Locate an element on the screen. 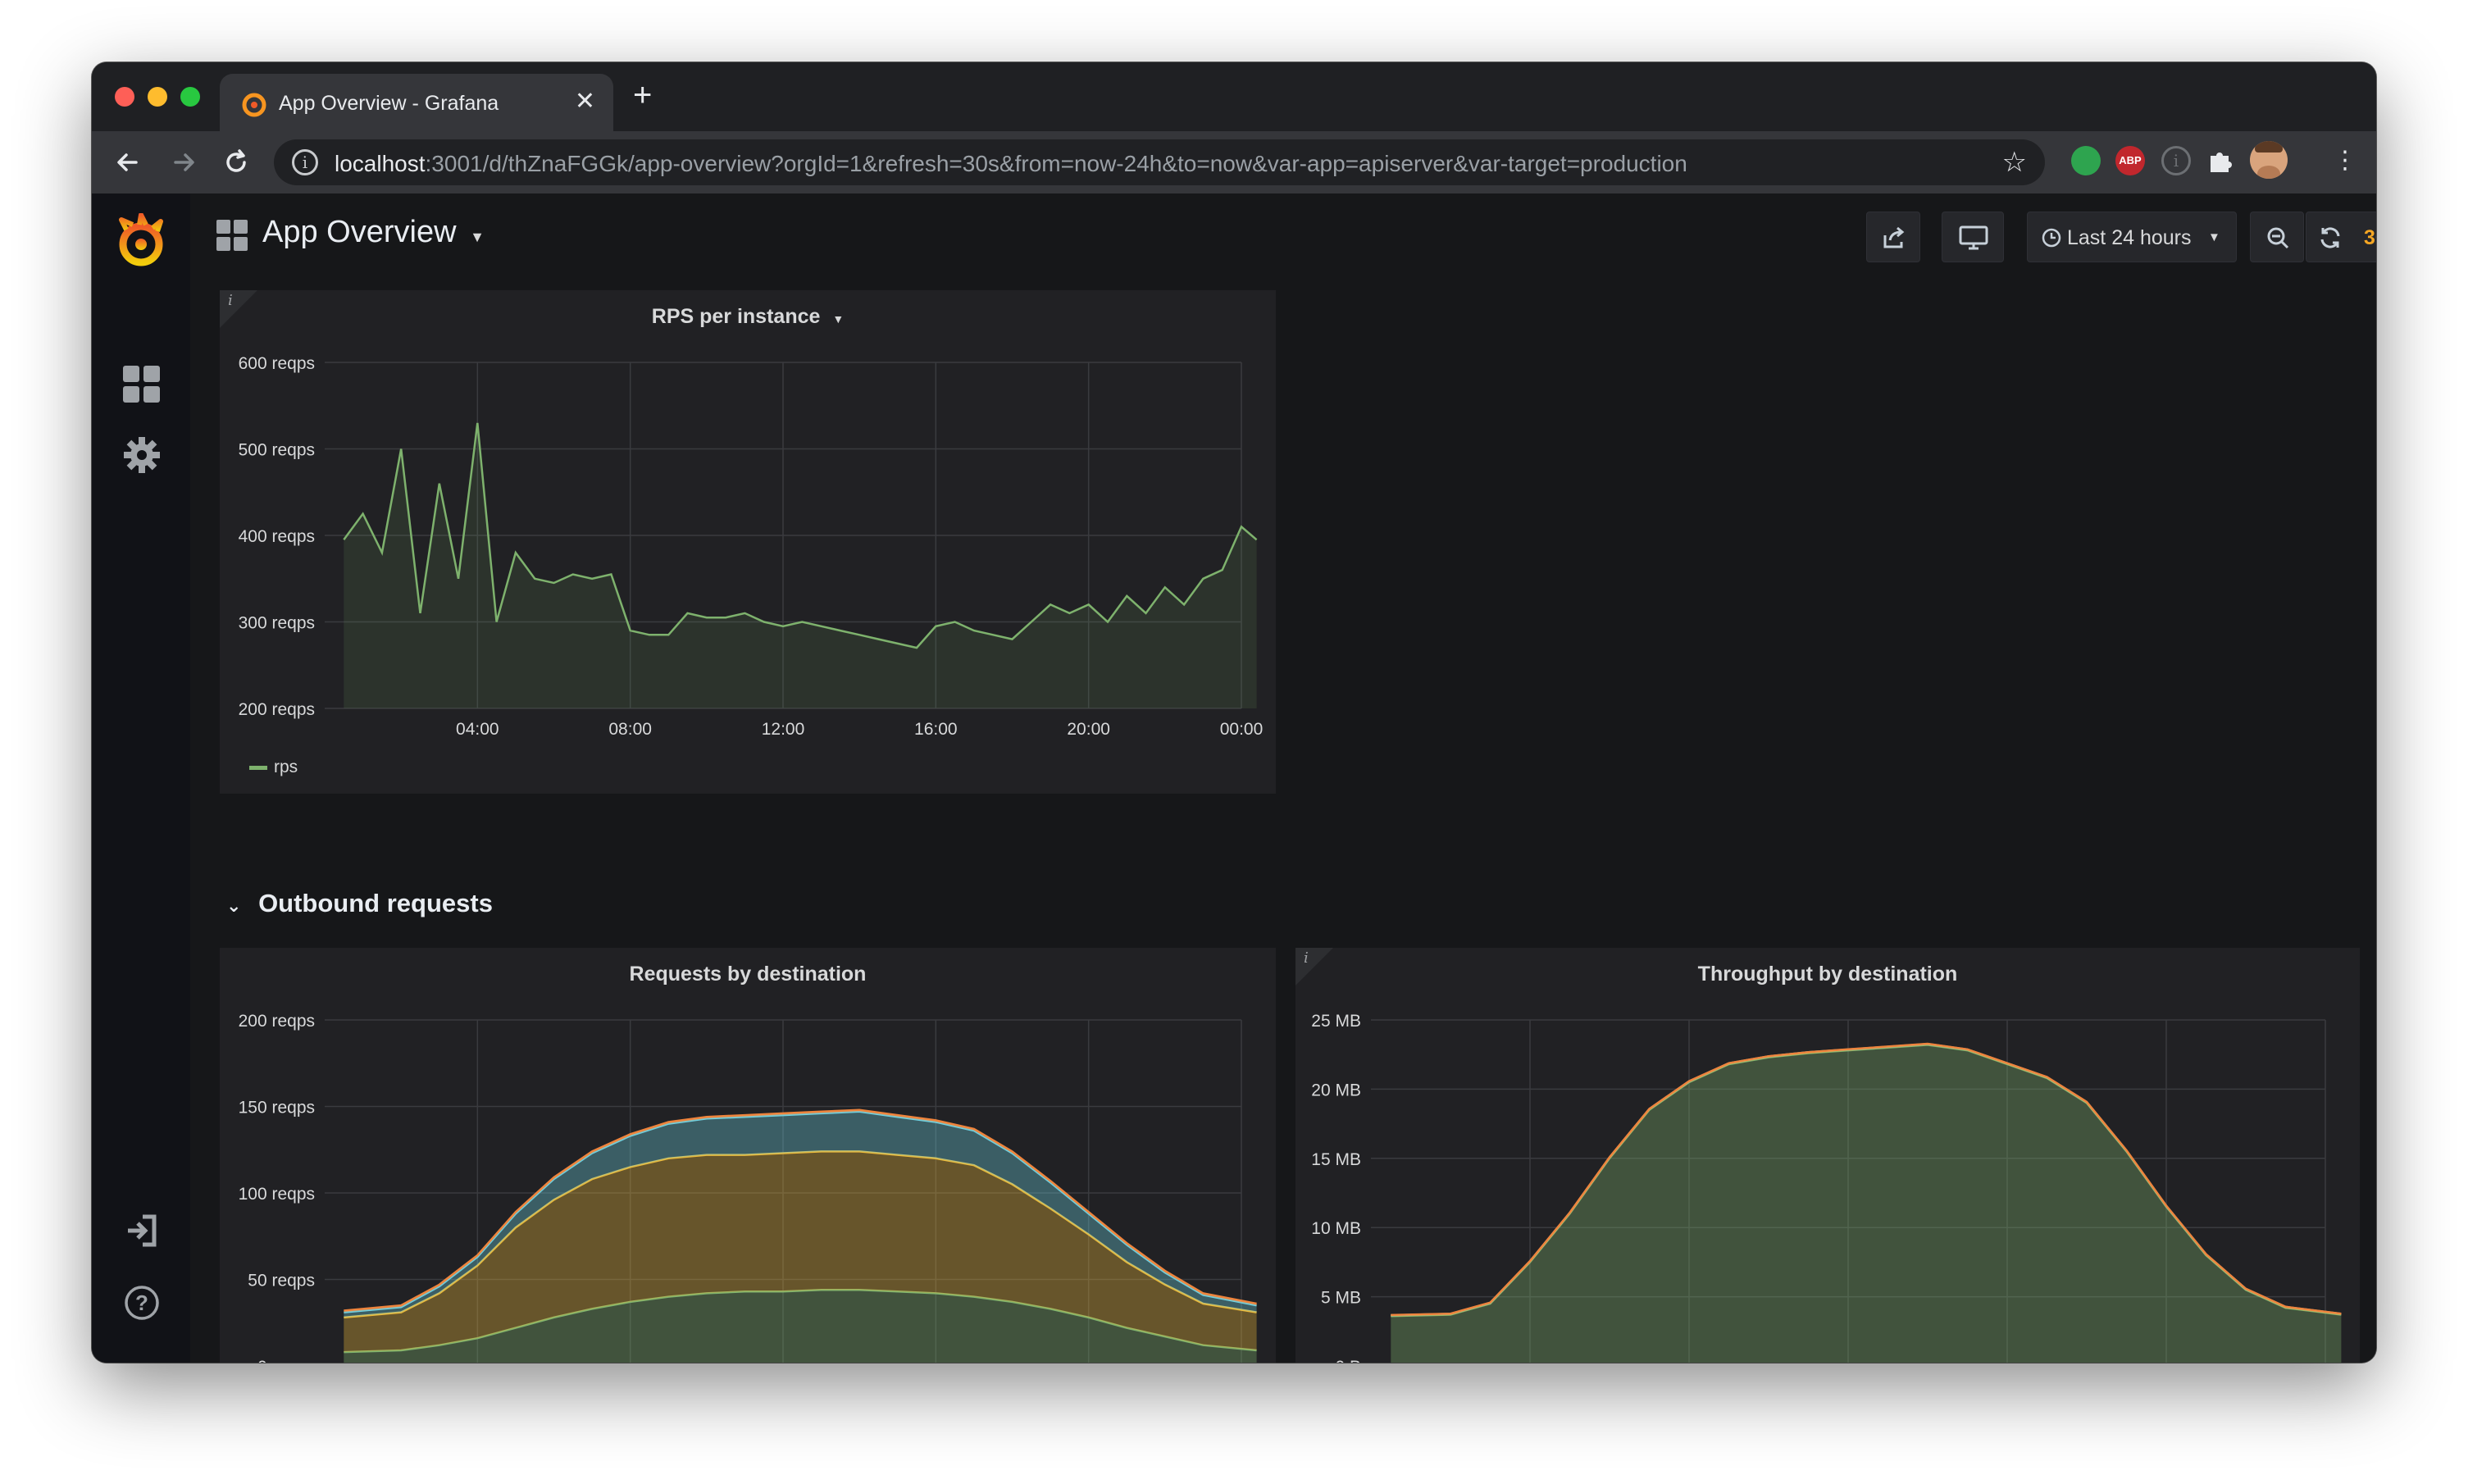 Image resolution: width=2468 pixels, height=1484 pixels. y-tick-label: 500 reqps is located at coordinates (277, 450).